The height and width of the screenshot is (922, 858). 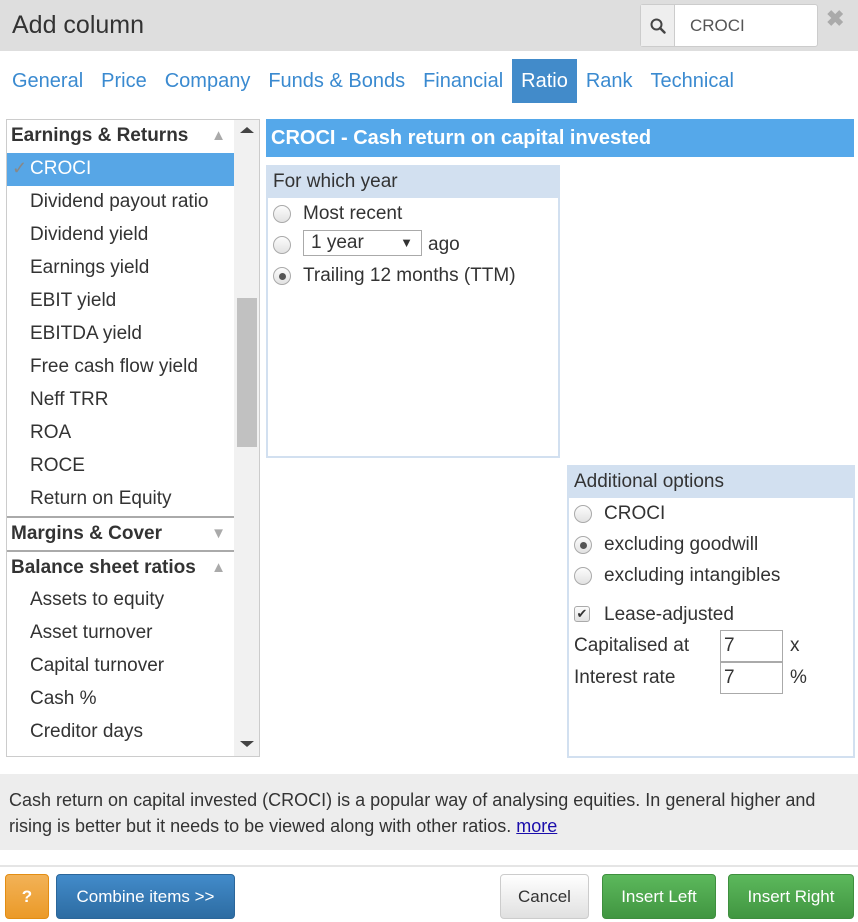 What do you see at coordinates (429, 866) in the screenshot?
I see `footer-divider` at bounding box center [429, 866].